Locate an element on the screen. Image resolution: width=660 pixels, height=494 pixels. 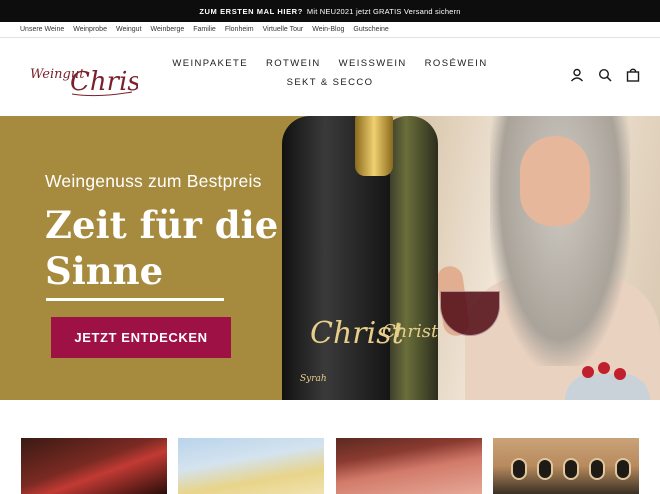
category-tile-rose-wine is located at coordinates (409, 466).